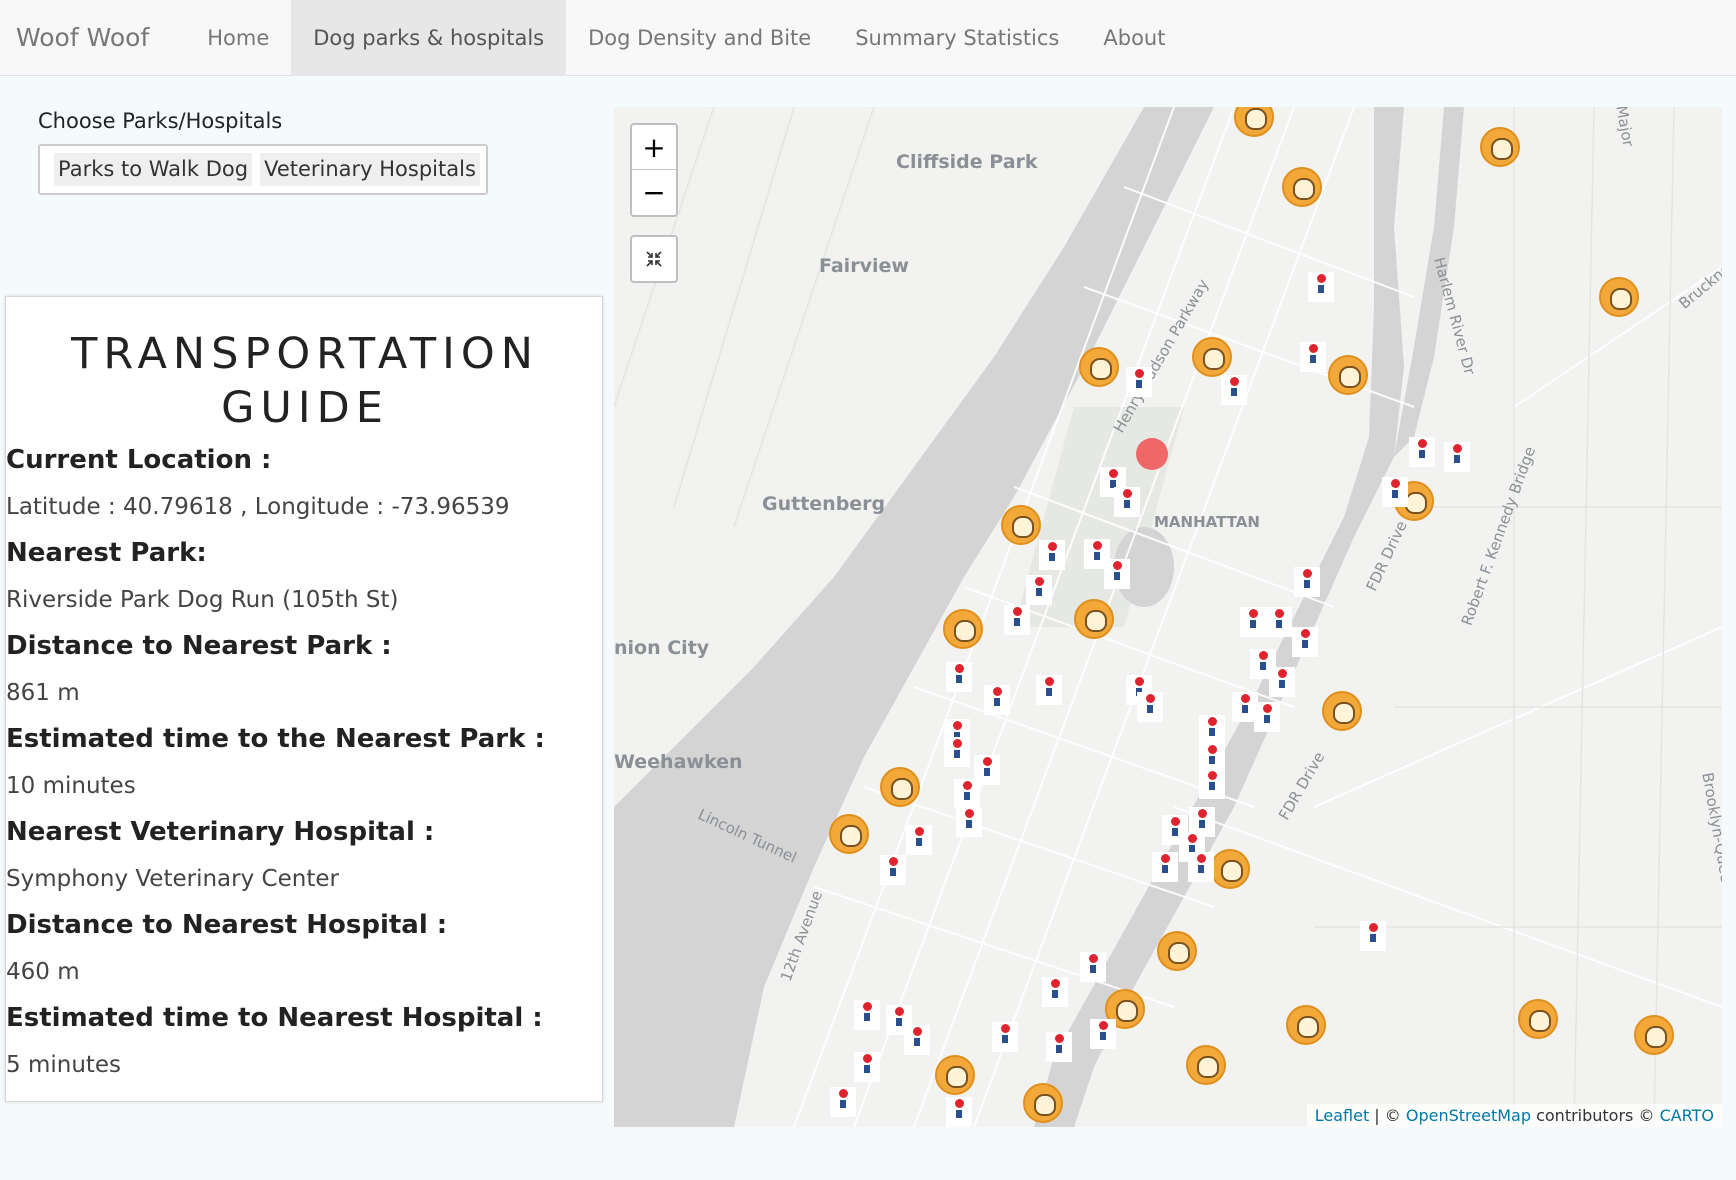 Image resolution: width=1736 pixels, height=1180 pixels. What do you see at coordinates (1387, 1115) in the screenshot?
I see `attribution-sep: | ©` at bounding box center [1387, 1115].